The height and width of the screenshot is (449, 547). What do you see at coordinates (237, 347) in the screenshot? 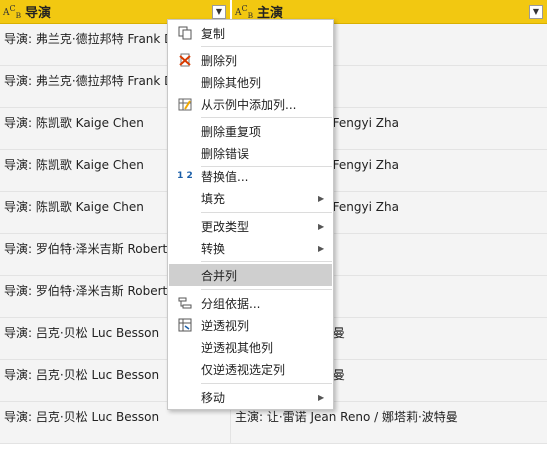
I see `menu-item-label: 逆透视其他列` at bounding box center [237, 347].